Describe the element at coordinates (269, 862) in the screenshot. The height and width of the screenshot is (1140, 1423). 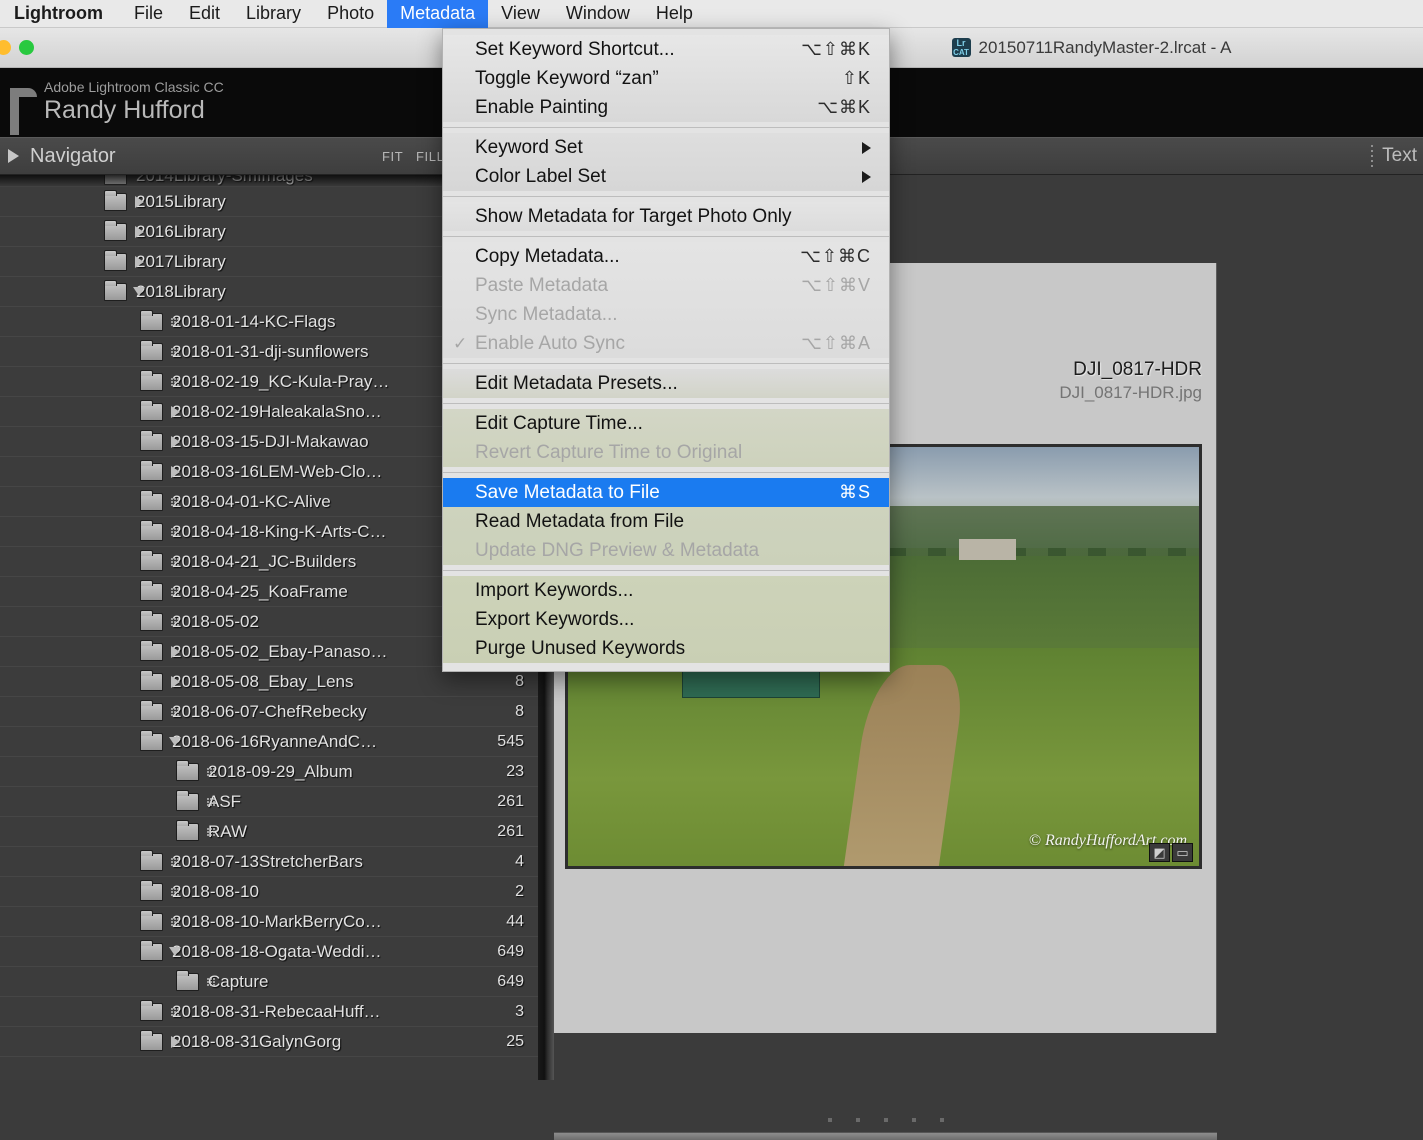
I see `folder-row: 2018-07-13StretcherBars 4` at that location.